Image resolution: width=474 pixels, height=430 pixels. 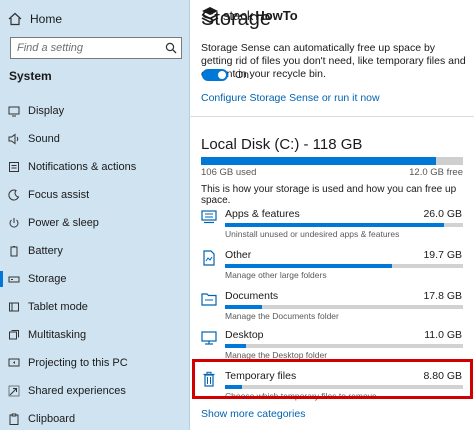 I want to click on category-size: 17.8 GB, so click(x=442, y=296).